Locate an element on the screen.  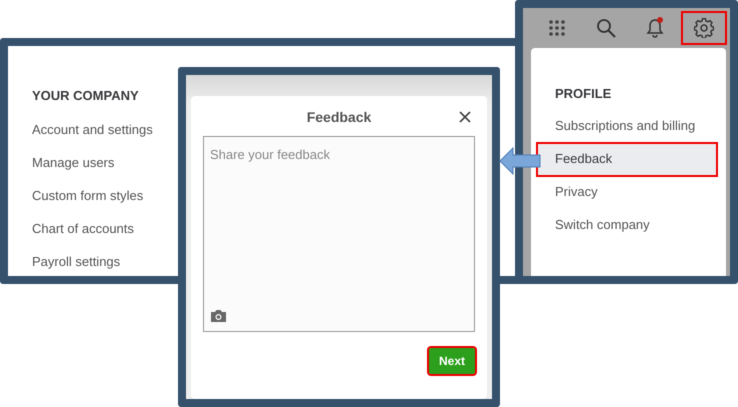
close-icon is located at coordinates (465, 117).